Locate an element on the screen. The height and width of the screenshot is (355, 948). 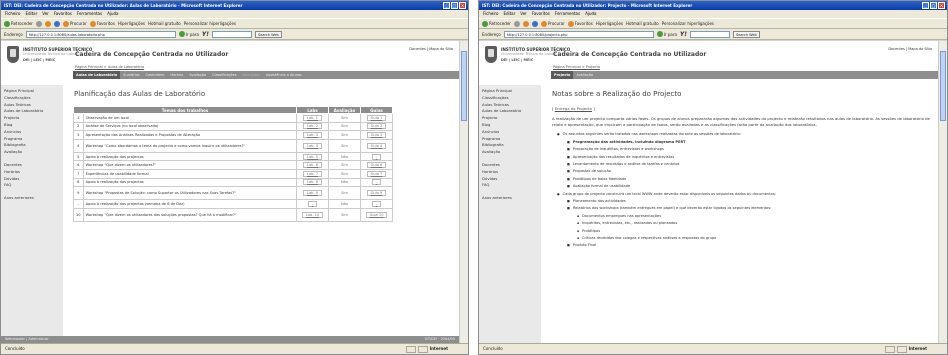
links-label: Hiperligações is located at coordinates (131, 23).